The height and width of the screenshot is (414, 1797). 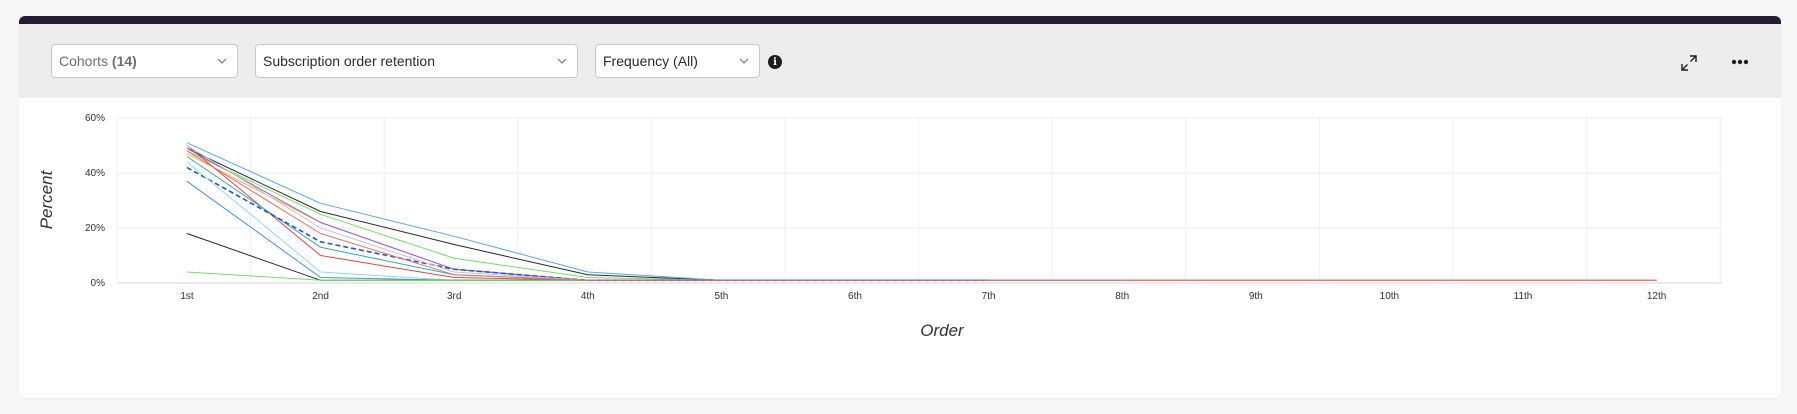 What do you see at coordinates (923, 296) in the screenshot?
I see `x-axis-ticks: 1st 2nd 3rd 4th 5th 6th 7th 8th 9th 10th 11th 12th` at bounding box center [923, 296].